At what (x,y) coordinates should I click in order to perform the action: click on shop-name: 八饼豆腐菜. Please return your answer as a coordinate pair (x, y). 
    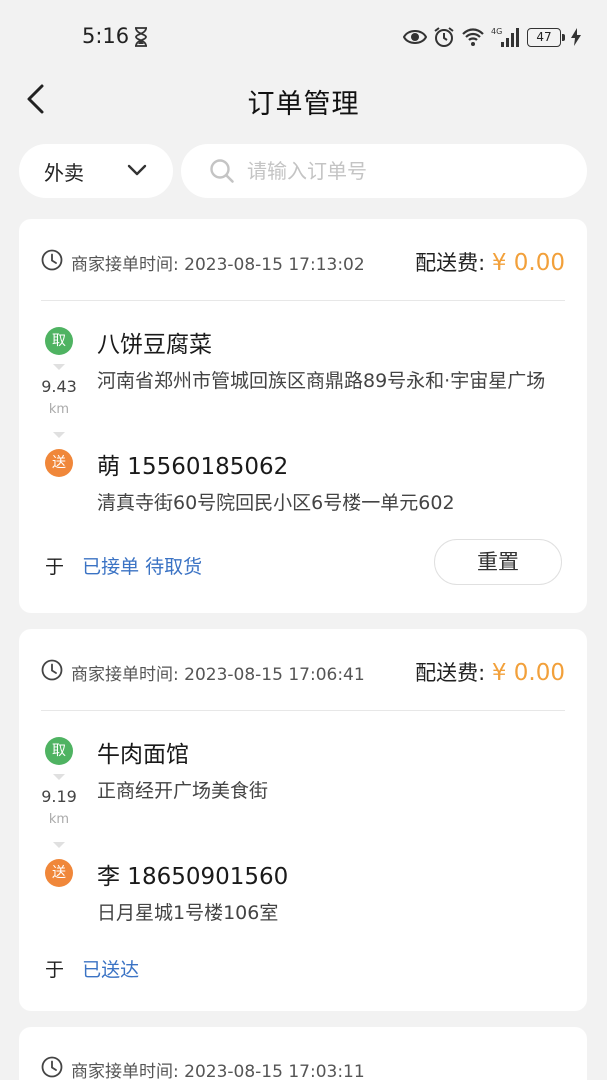
    Looking at the image, I should click on (154, 345).